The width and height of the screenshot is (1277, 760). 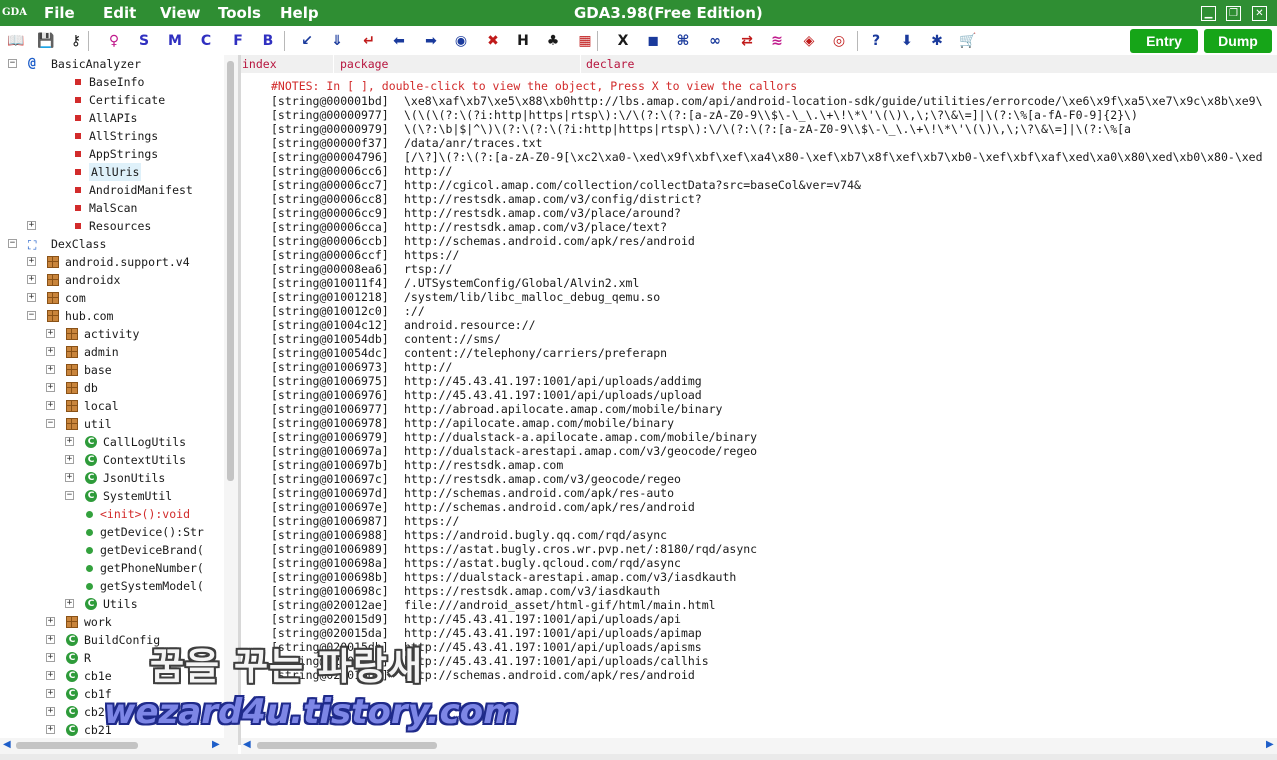 I want to click on search-ai-icon: ♀, so click(x=114, y=41).